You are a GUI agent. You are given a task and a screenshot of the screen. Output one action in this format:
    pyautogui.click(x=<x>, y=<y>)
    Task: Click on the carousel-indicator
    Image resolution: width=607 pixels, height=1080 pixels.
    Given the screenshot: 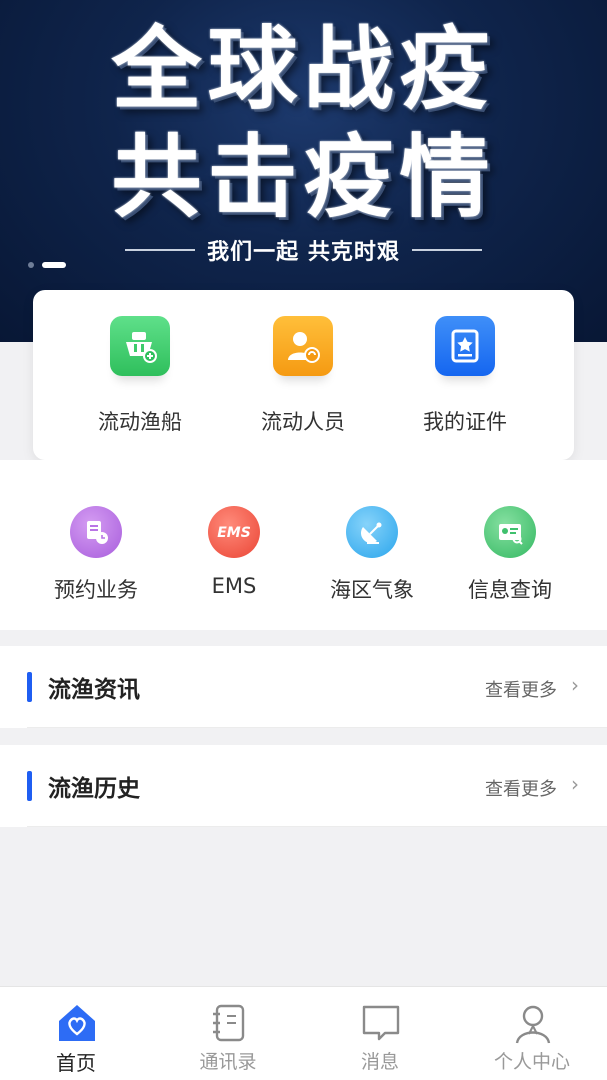 What is the action you would take?
    pyautogui.click(x=47, y=265)
    